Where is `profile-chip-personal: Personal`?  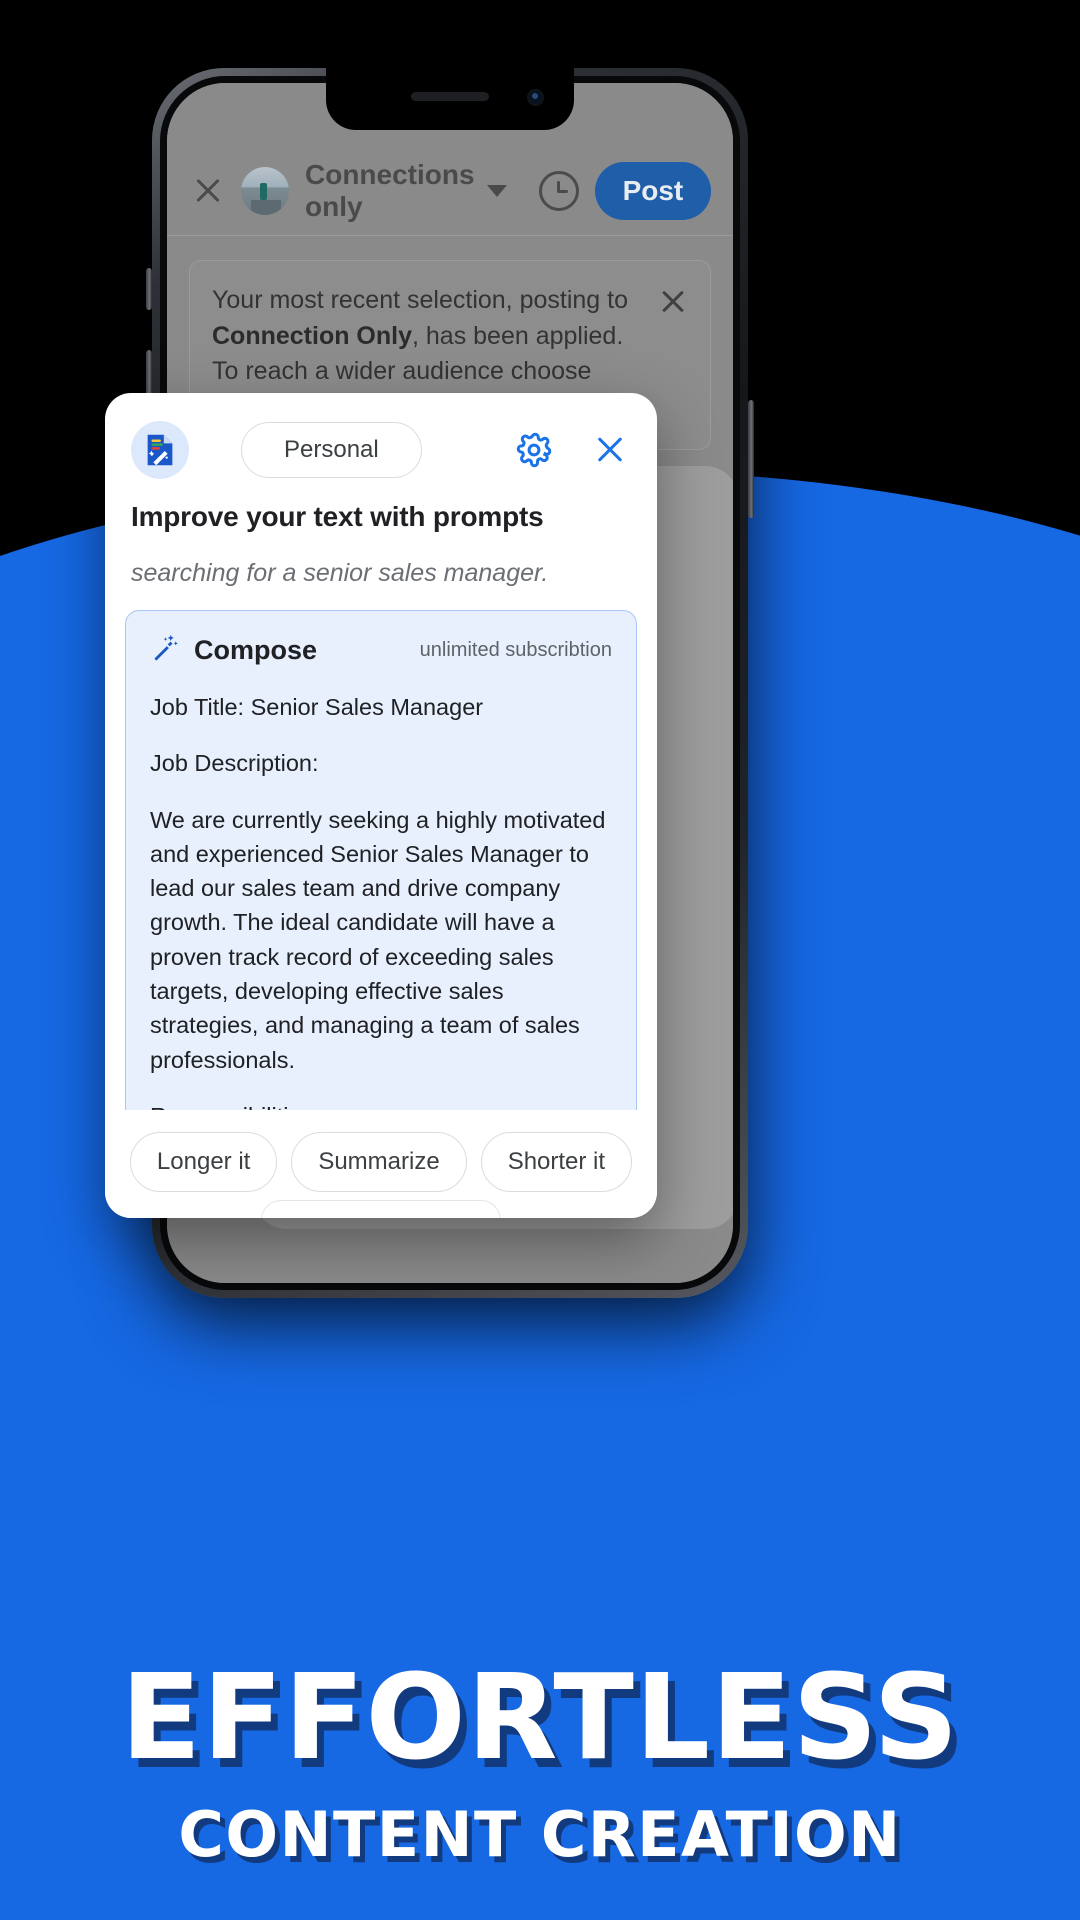
profile-chip-personal: Personal is located at coordinates (331, 450).